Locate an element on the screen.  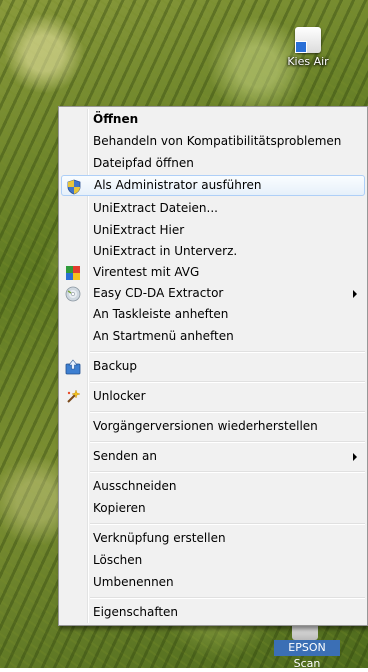
menu-item-uniextract-subfolder: UniExtract in Unterverz. is located at coordinates (213, 251).